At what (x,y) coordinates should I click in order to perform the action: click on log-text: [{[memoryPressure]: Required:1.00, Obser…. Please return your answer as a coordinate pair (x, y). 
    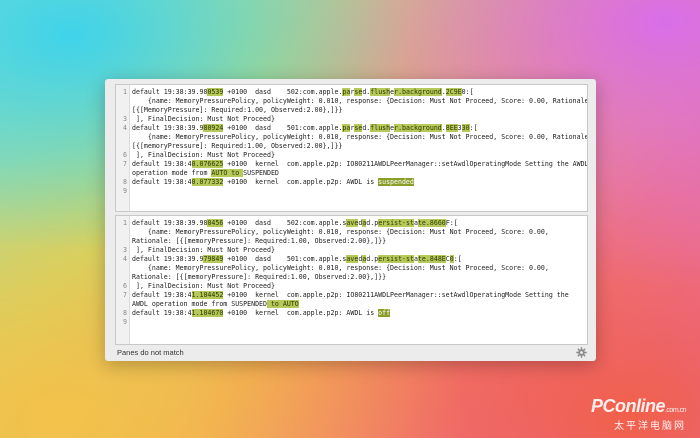
    Looking at the image, I should click on (357, 146).